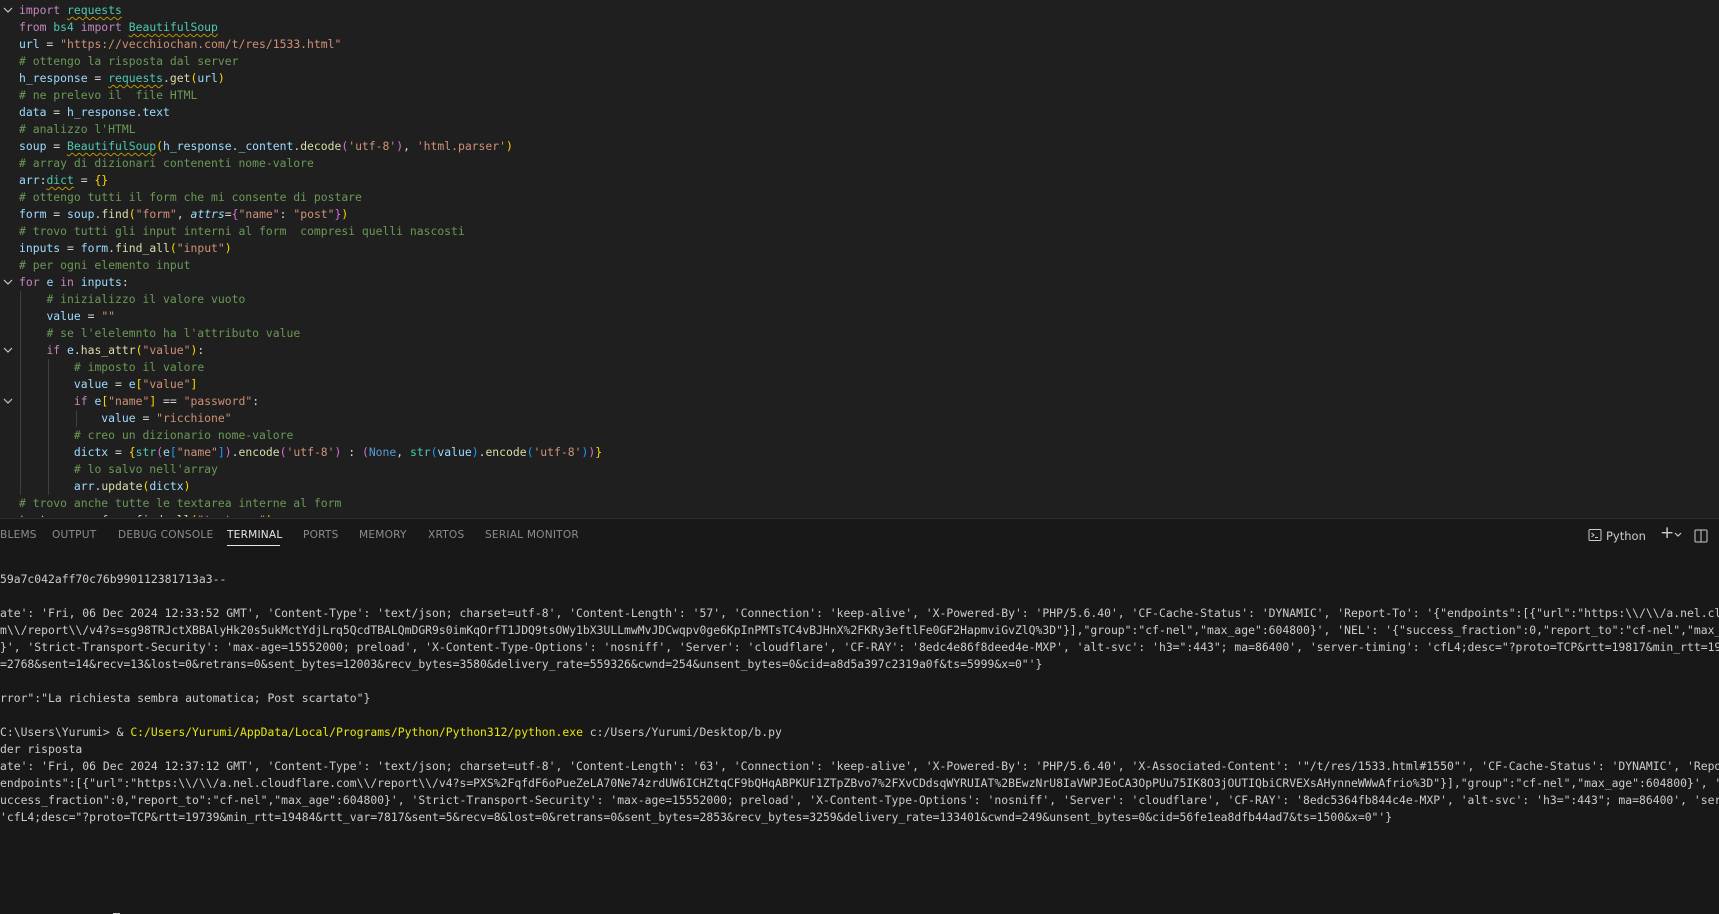  I want to click on code-token: inputs, so click(101, 282).